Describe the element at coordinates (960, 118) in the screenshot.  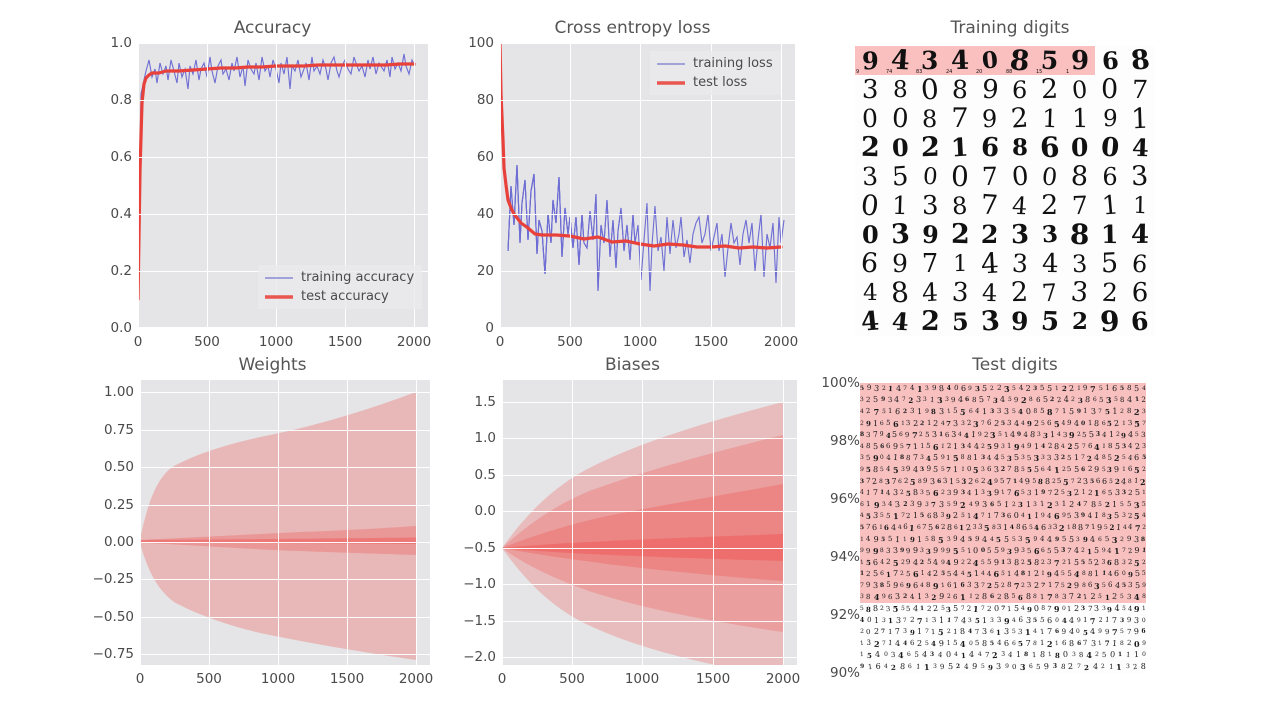
I see `training-digit-glyph: 7` at that location.